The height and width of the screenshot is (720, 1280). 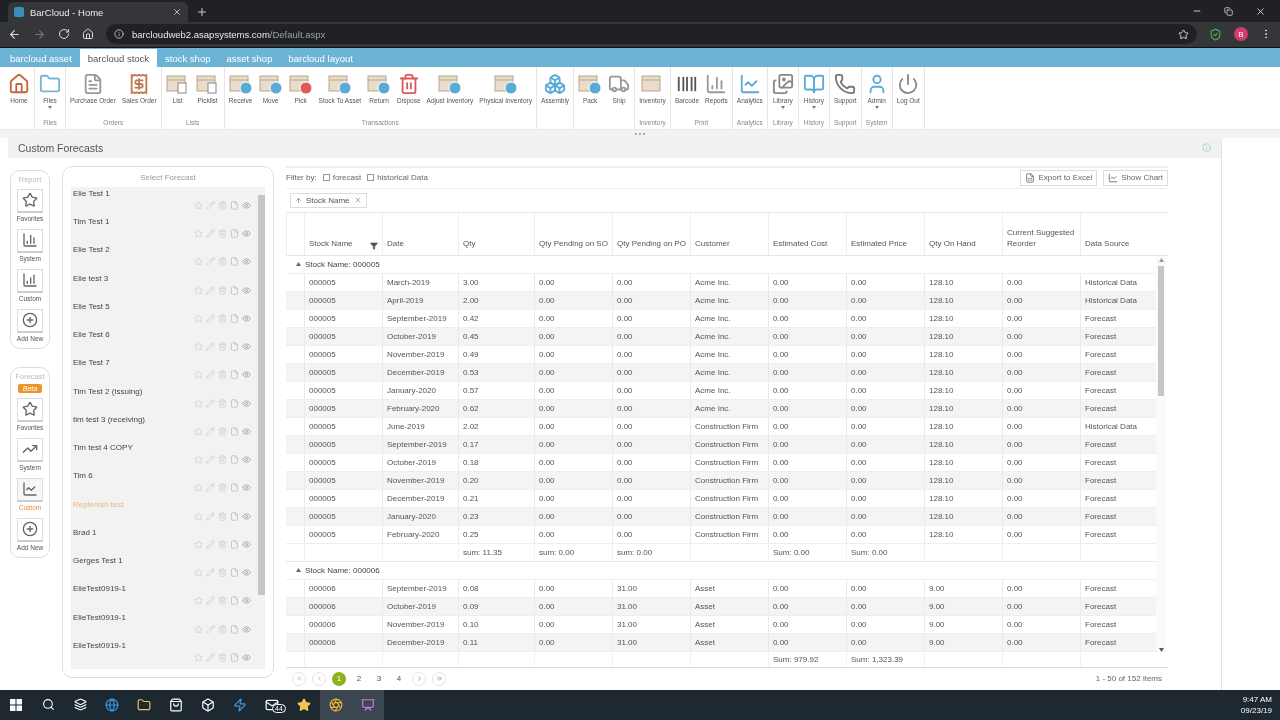 I want to click on scrollbar, so click(x=1161, y=454).